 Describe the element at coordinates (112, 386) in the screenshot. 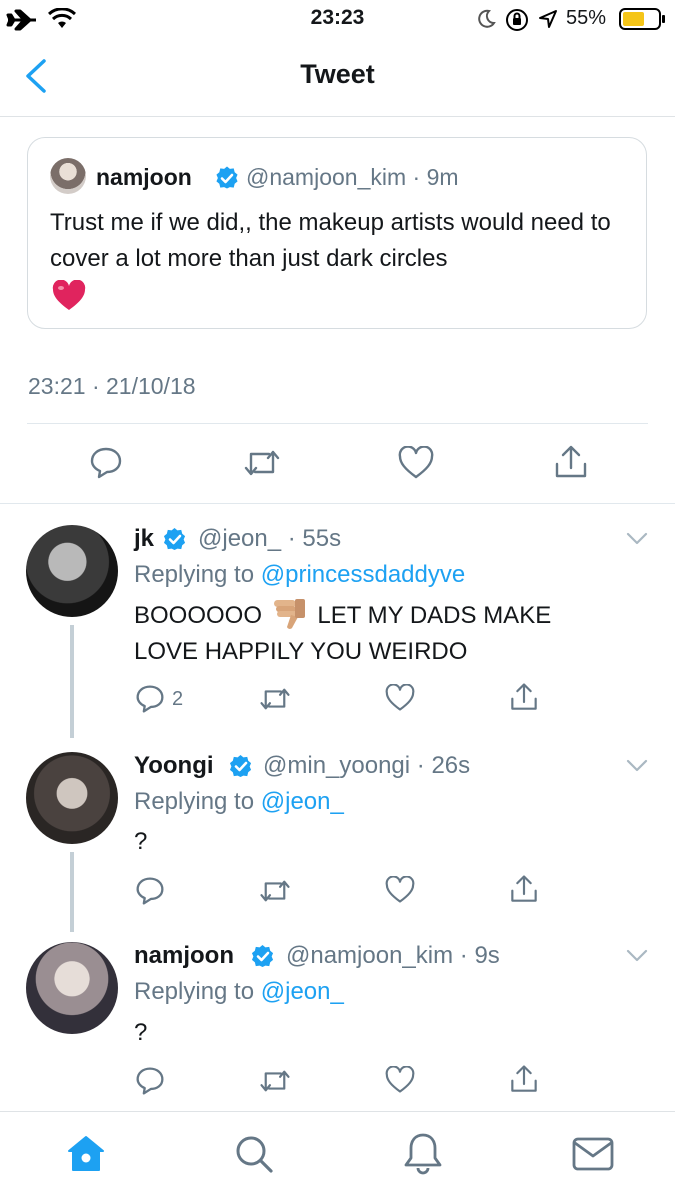

I see `tweet-timestamp: 23:21 · 21/10/18` at that location.